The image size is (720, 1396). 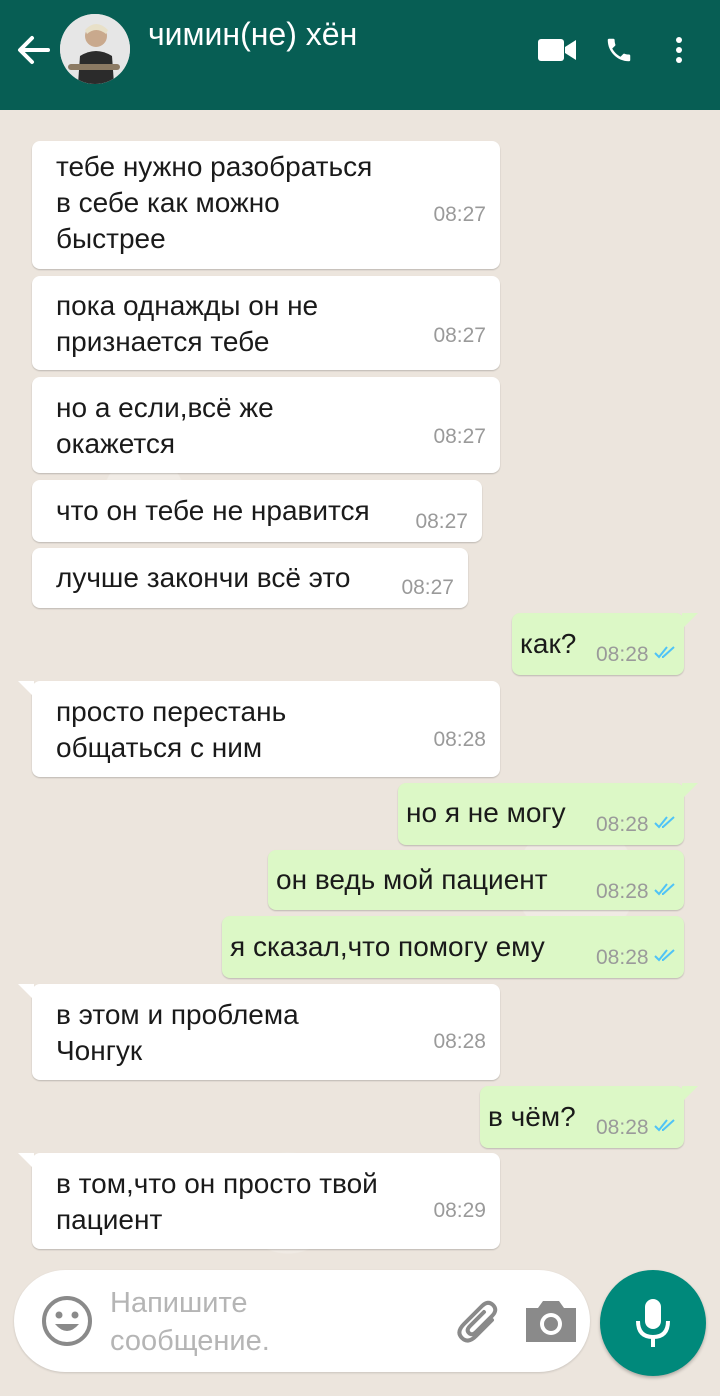 I want to click on message-incoming: в этом и проблема Чонгук 08:28, so click(x=259, y=1032).